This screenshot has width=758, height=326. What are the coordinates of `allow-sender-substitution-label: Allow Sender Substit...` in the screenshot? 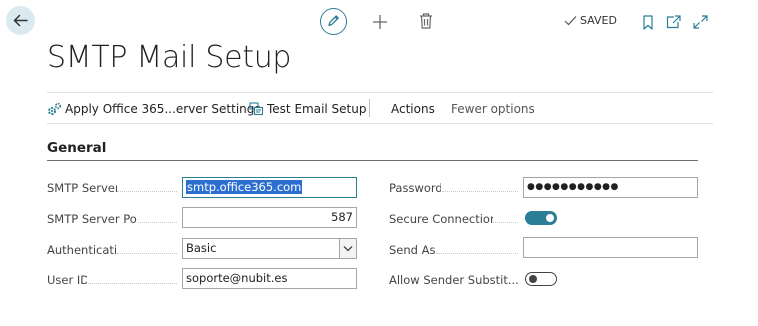 It's located at (453, 280).